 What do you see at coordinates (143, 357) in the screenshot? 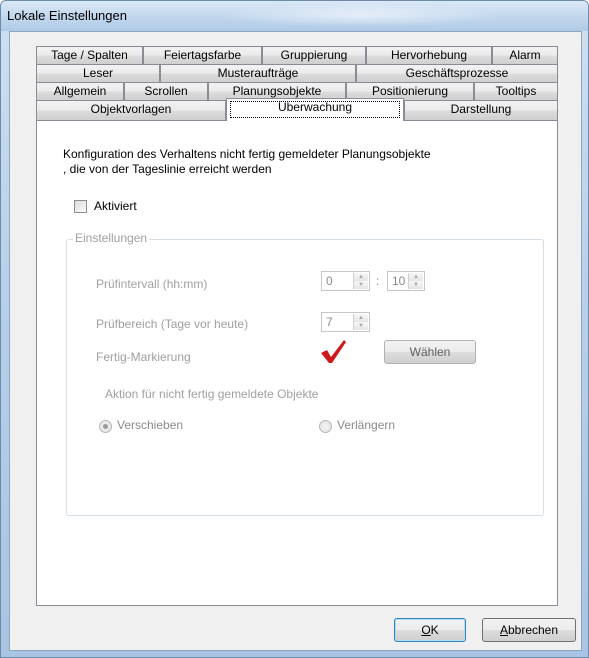
I see `done-marker-label: Fertig-Markierung` at bounding box center [143, 357].